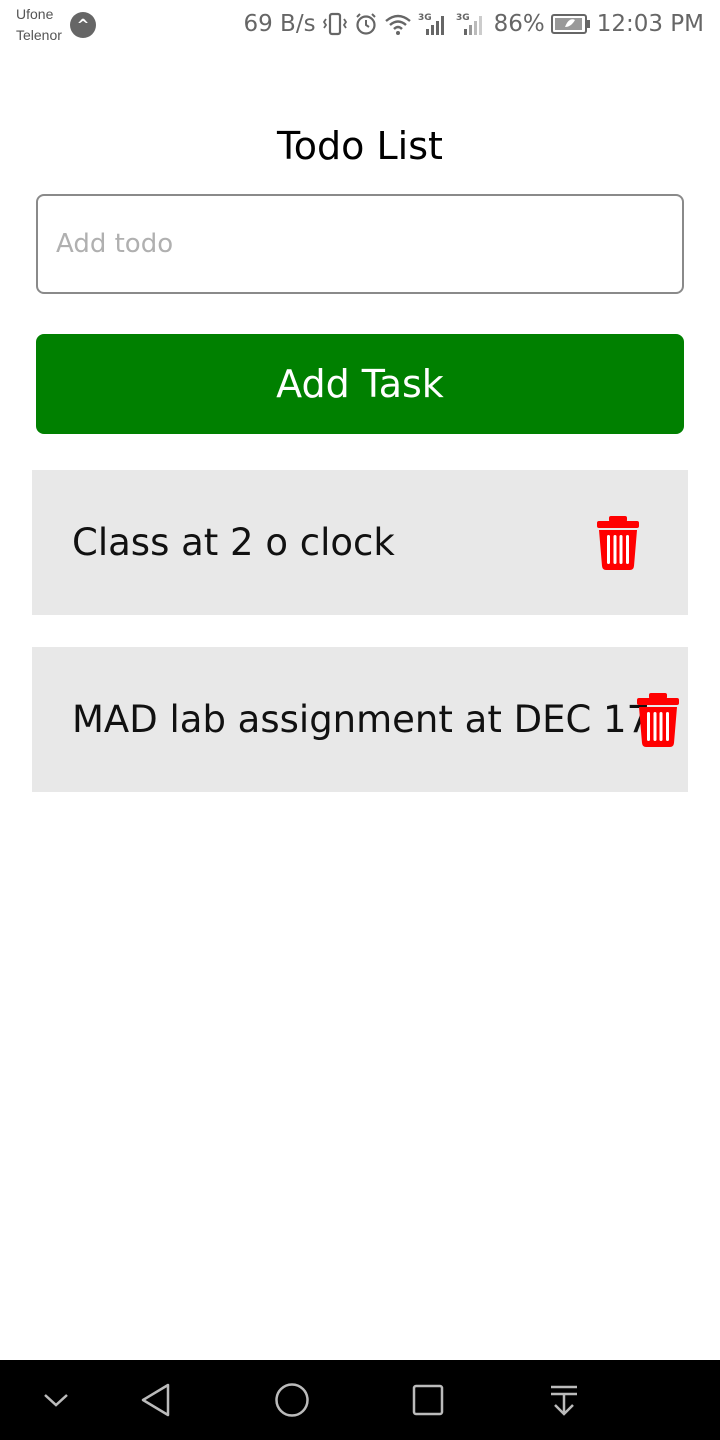 This screenshot has height=1440, width=720. What do you see at coordinates (360, 146) in the screenshot?
I see `page-title: Todo List` at bounding box center [360, 146].